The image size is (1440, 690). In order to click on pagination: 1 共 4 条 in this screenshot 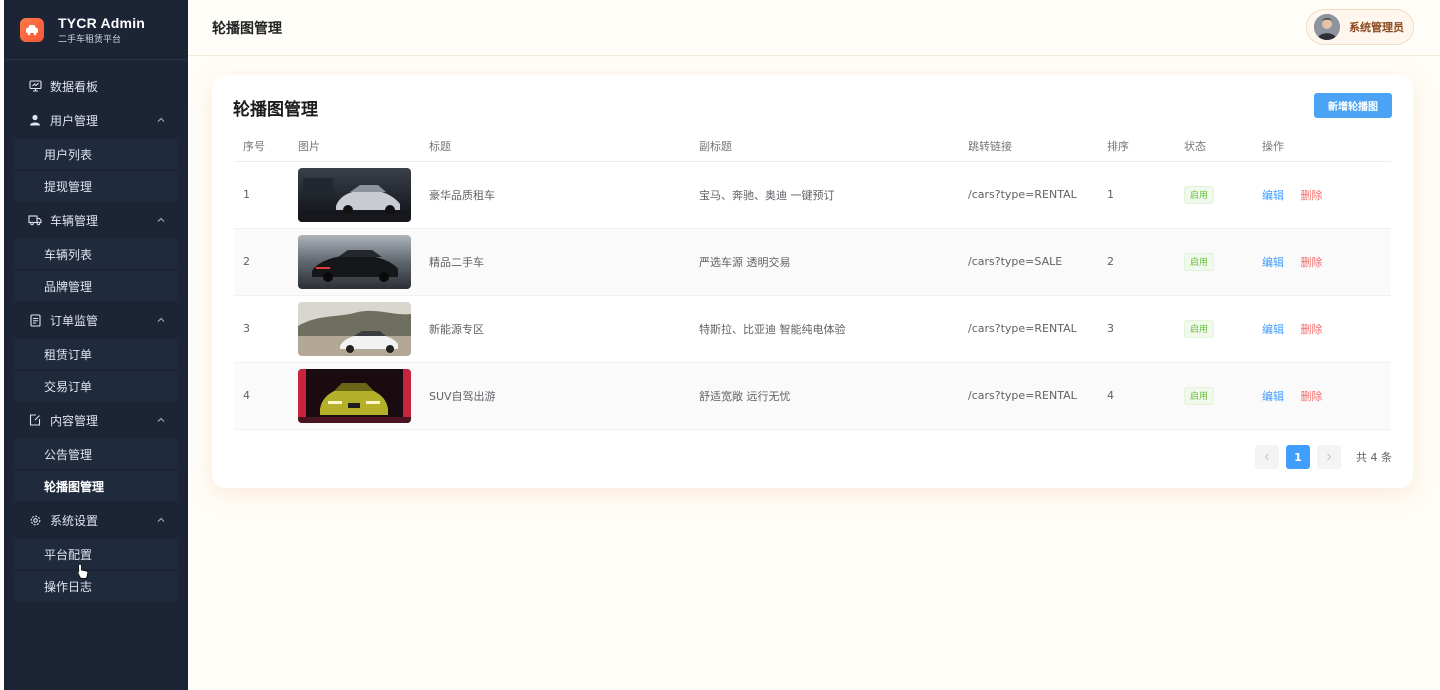, I will do `click(1320, 457)`.